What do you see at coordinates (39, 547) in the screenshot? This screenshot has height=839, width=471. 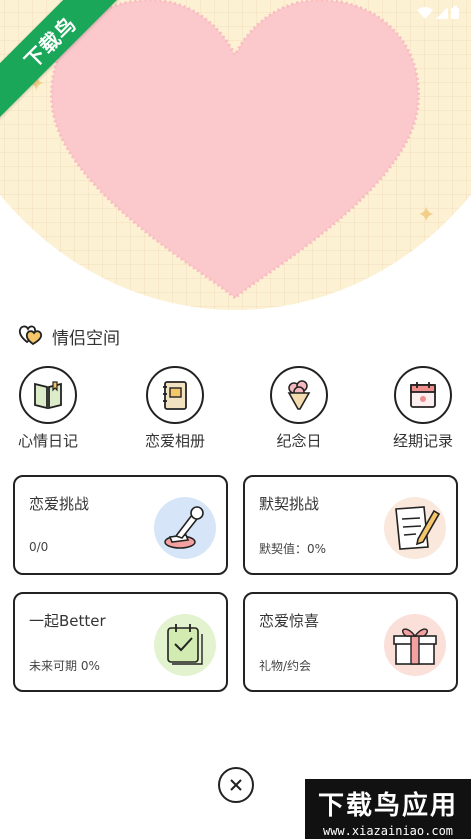 I see `card-subtitle: 0/0` at bounding box center [39, 547].